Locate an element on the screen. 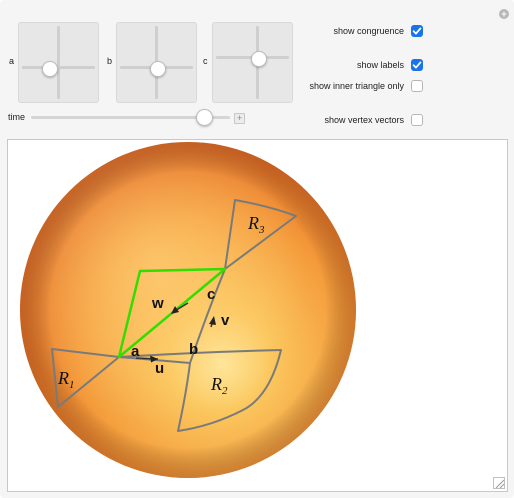  pad-b-label: b is located at coordinates (110, 61).